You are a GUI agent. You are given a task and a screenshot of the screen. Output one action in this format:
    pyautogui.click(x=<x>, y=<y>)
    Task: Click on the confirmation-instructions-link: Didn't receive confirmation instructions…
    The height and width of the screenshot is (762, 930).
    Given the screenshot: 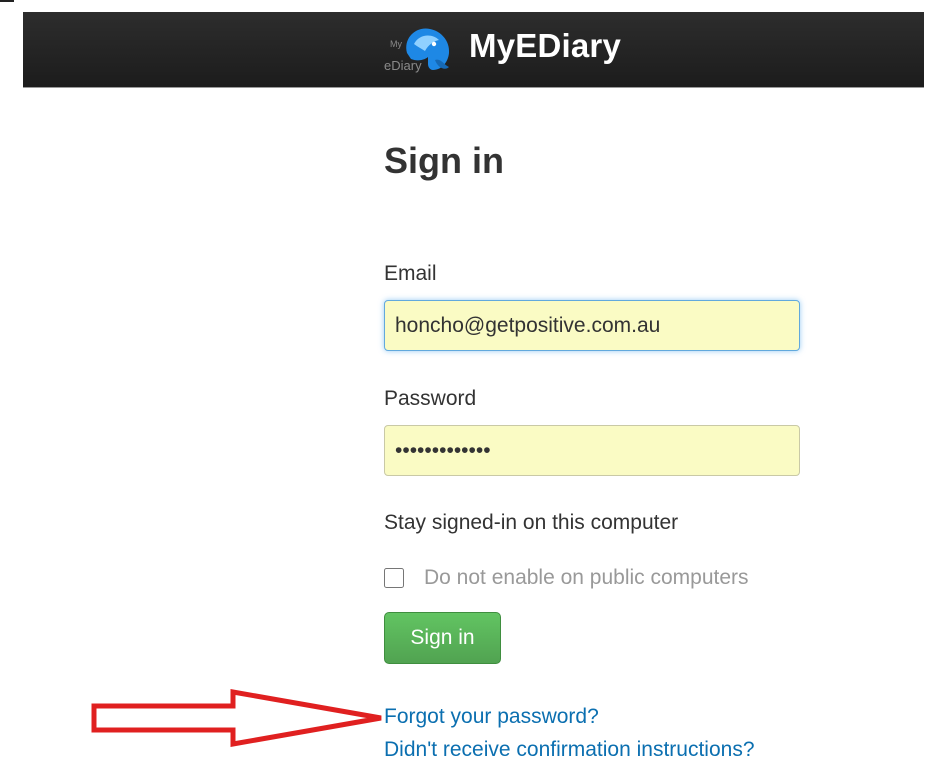 What is the action you would take?
    pyautogui.click(x=569, y=749)
    